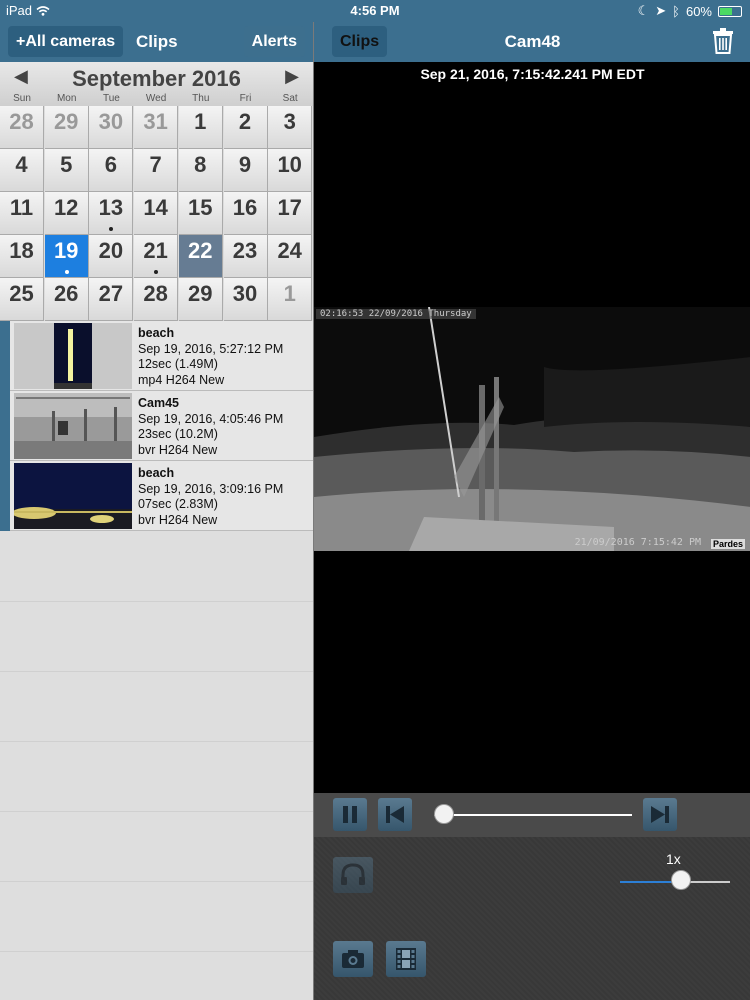 The image size is (750, 1000). I want to click on speed-knob, so click(680, 880).